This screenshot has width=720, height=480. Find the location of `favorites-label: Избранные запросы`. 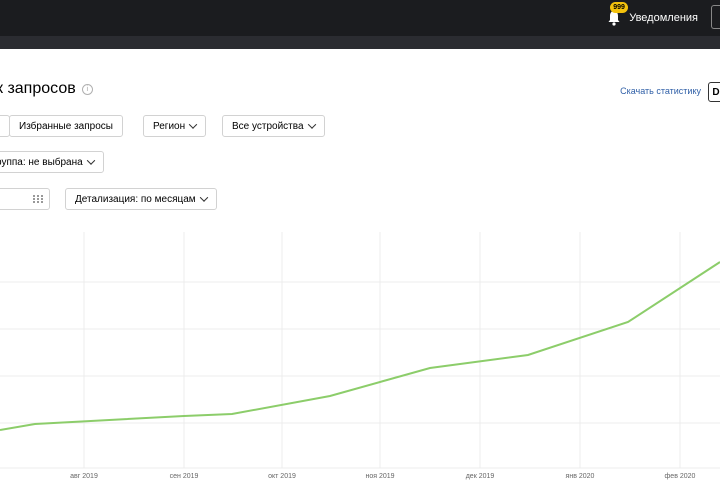

favorites-label: Избранные запросы is located at coordinates (66, 126).